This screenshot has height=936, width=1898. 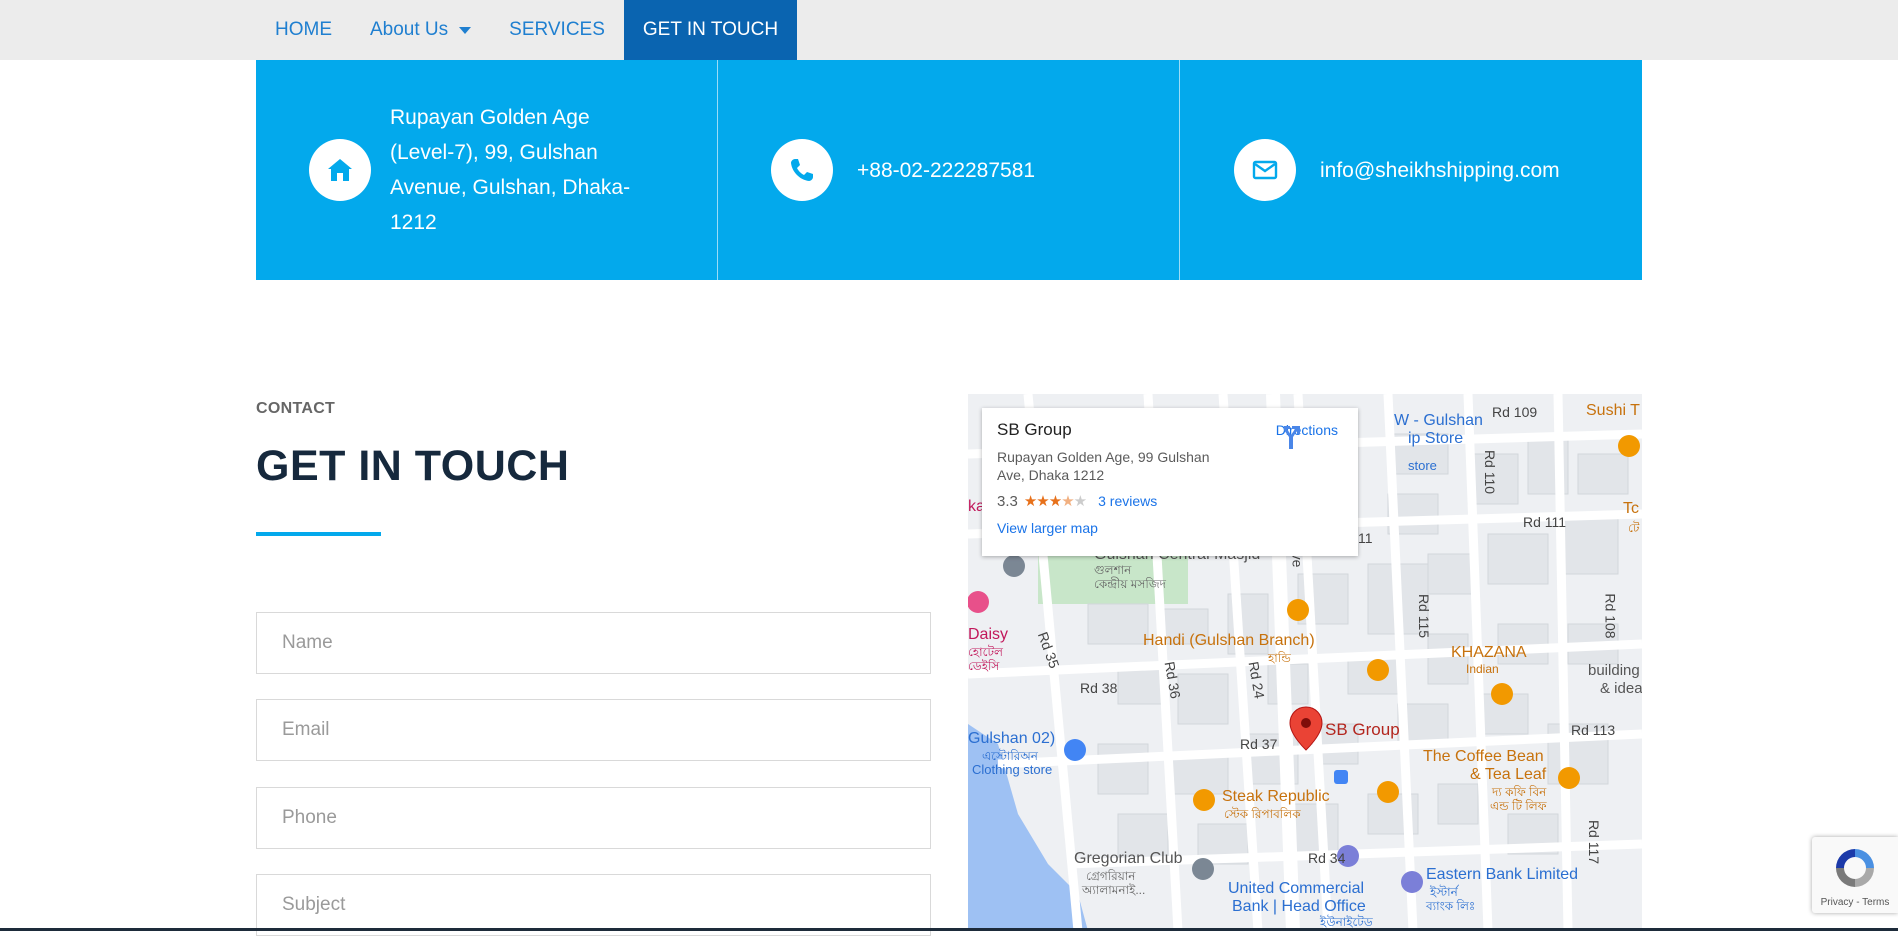 What do you see at coordinates (1365, 538) in the screenshot?
I see `map-label: 11` at bounding box center [1365, 538].